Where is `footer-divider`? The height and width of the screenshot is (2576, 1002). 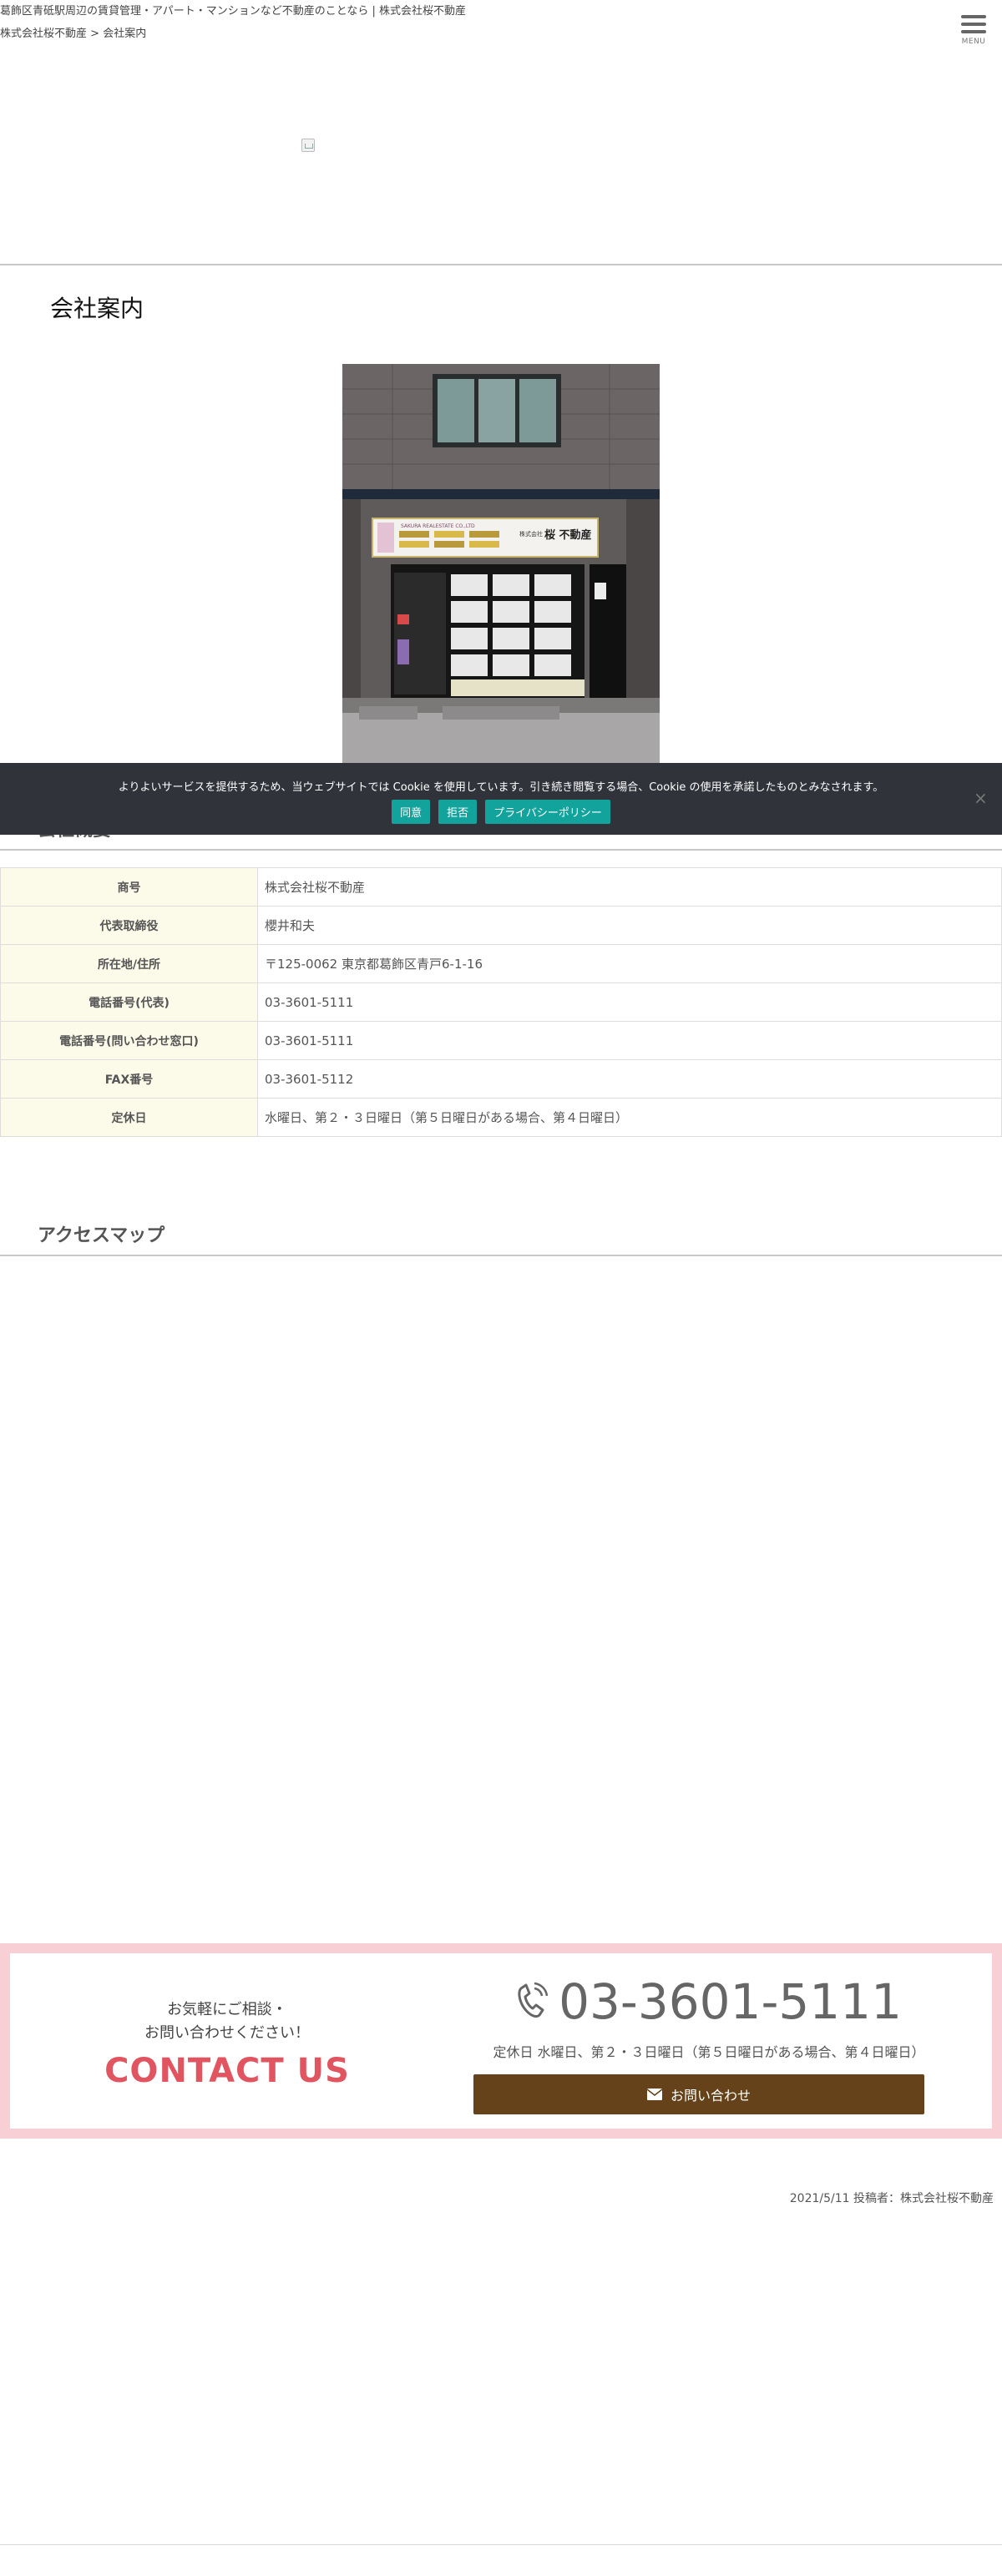
footer-divider is located at coordinates (501, 2544).